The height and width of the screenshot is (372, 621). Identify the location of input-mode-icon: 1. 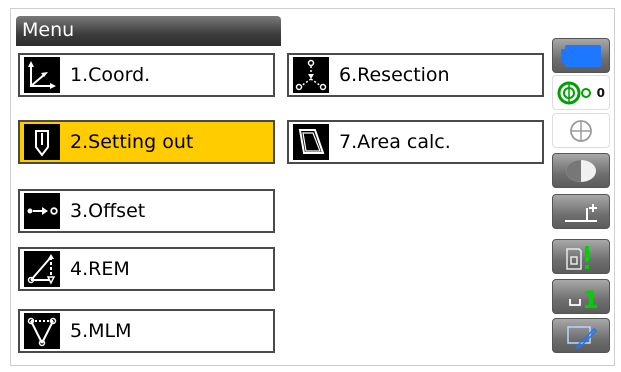
(584, 298).